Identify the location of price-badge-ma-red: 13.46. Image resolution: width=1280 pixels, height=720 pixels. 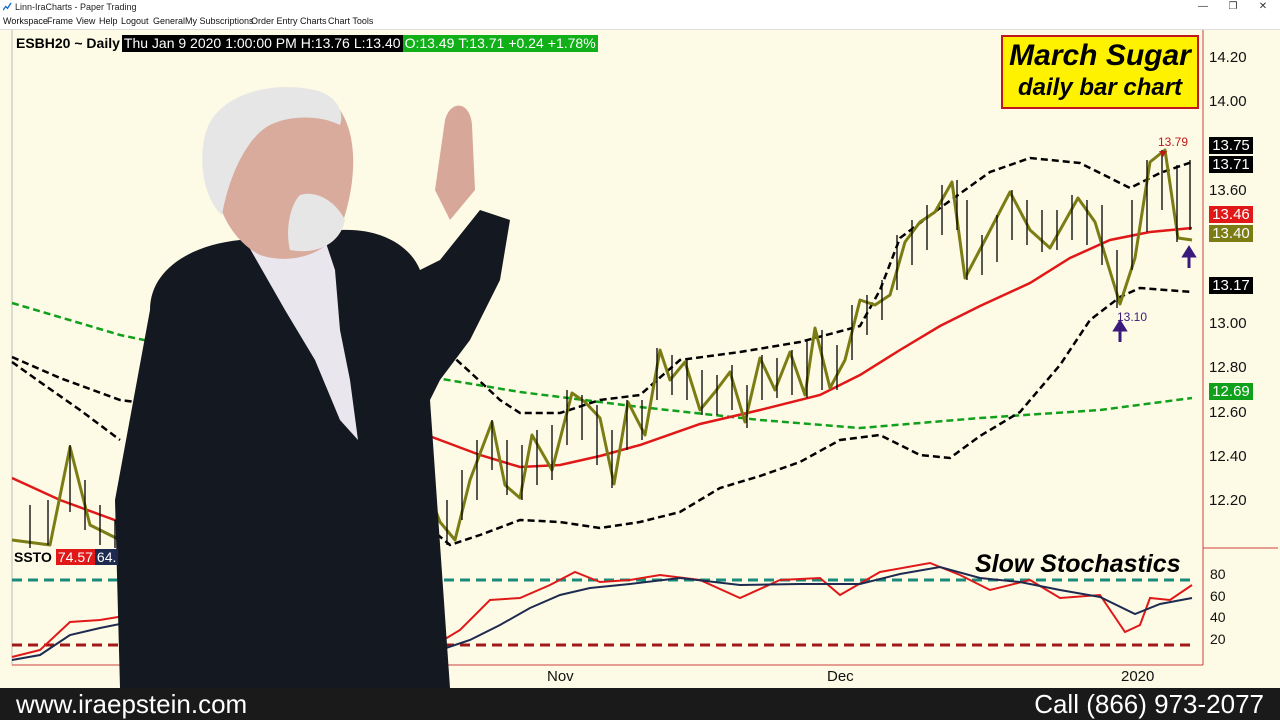
(1231, 214).